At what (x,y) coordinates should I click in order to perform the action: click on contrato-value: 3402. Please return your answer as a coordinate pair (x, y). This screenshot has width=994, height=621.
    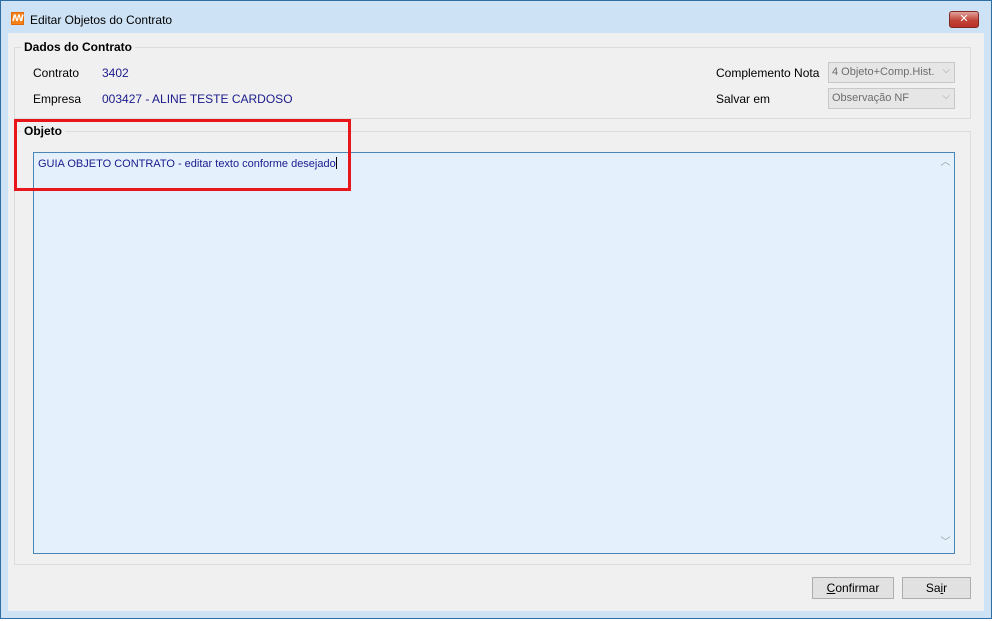
    Looking at the image, I should click on (115, 73).